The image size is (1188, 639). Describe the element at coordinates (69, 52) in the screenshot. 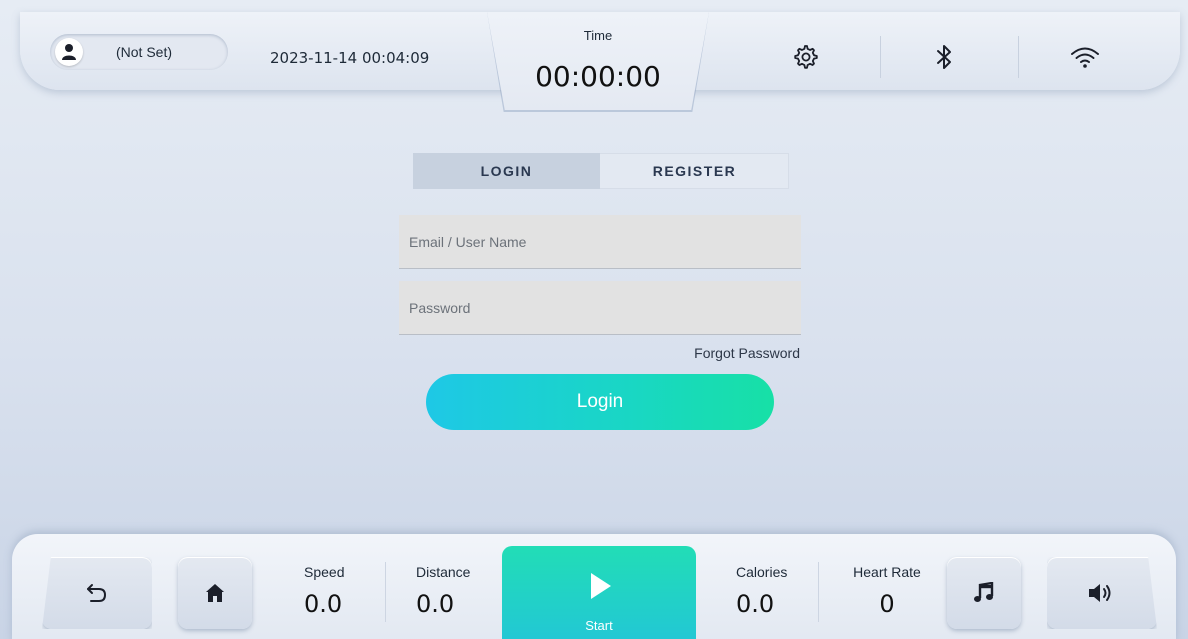

I see `user-avatar-icon` at that location.